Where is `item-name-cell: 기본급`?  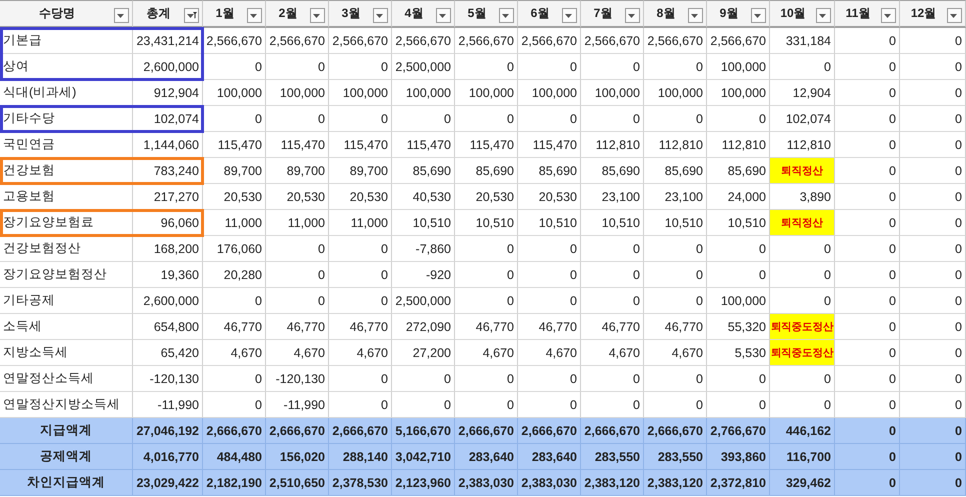 item-name-cell: 기본급 is located at coordinates (66, 41).